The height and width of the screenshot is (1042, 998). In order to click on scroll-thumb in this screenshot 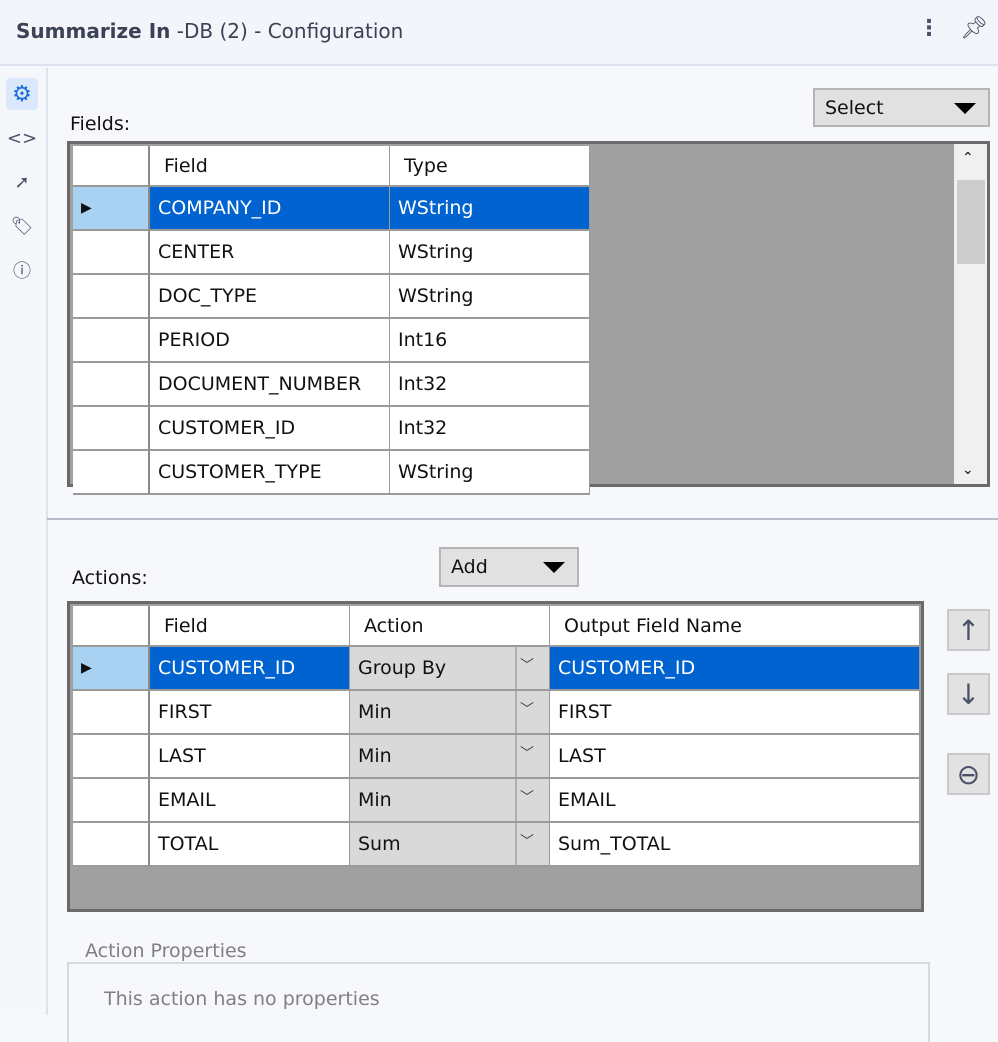, I will do `click(971, 222)`.